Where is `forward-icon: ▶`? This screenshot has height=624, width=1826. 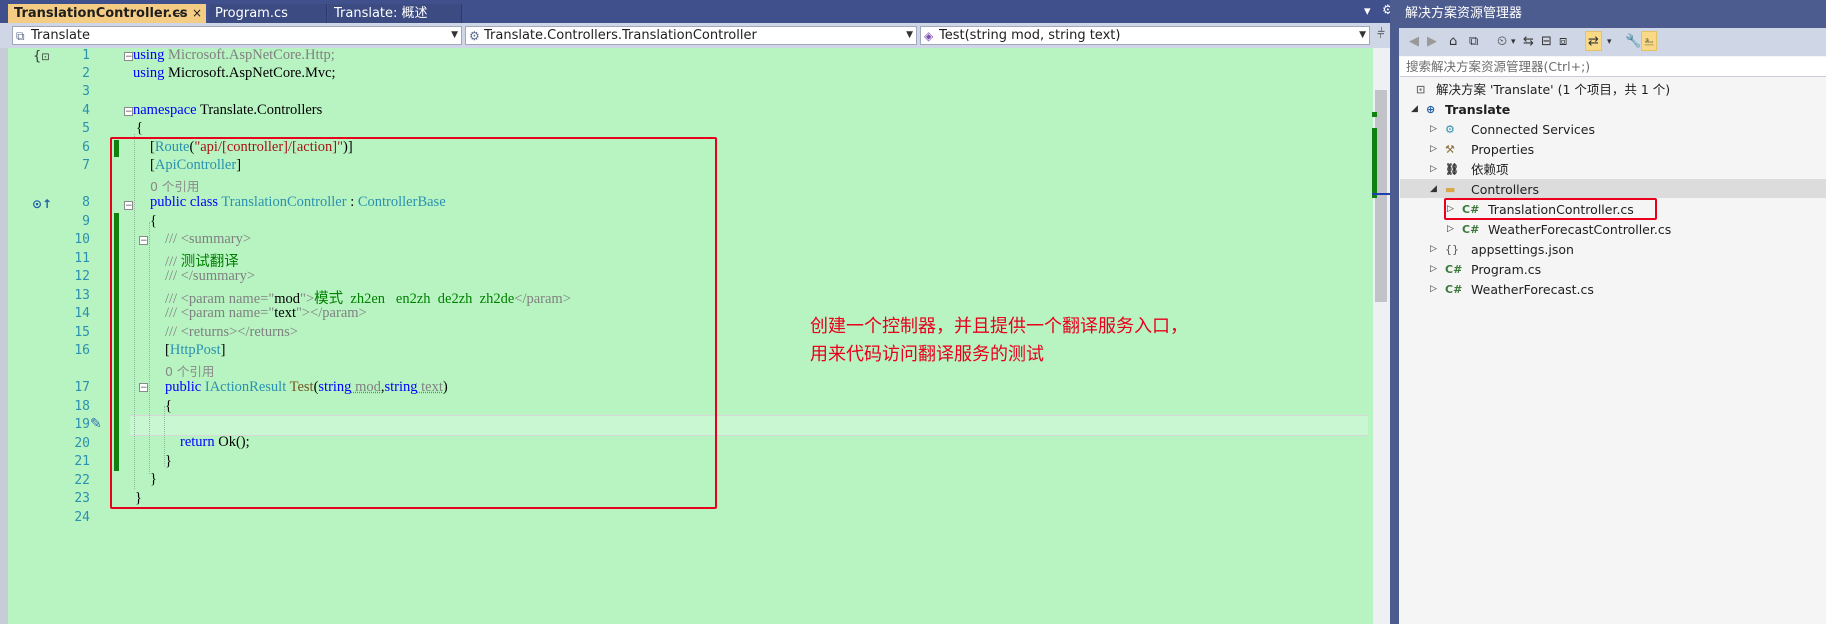
forward-icon: ▶ is located at coordinates (1432, 41).